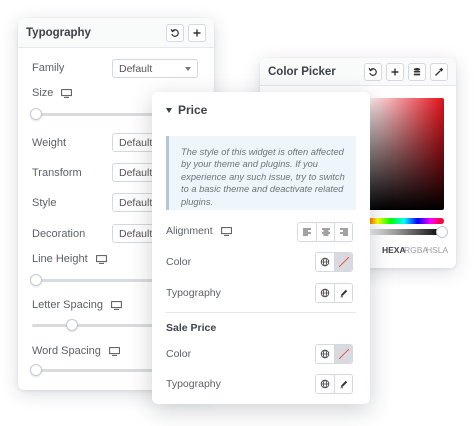 This screenshot has height=426, width=474. Describe the element at coordinates (193, 293) in the screenshot. I see `typography-label: Typography` at that location.